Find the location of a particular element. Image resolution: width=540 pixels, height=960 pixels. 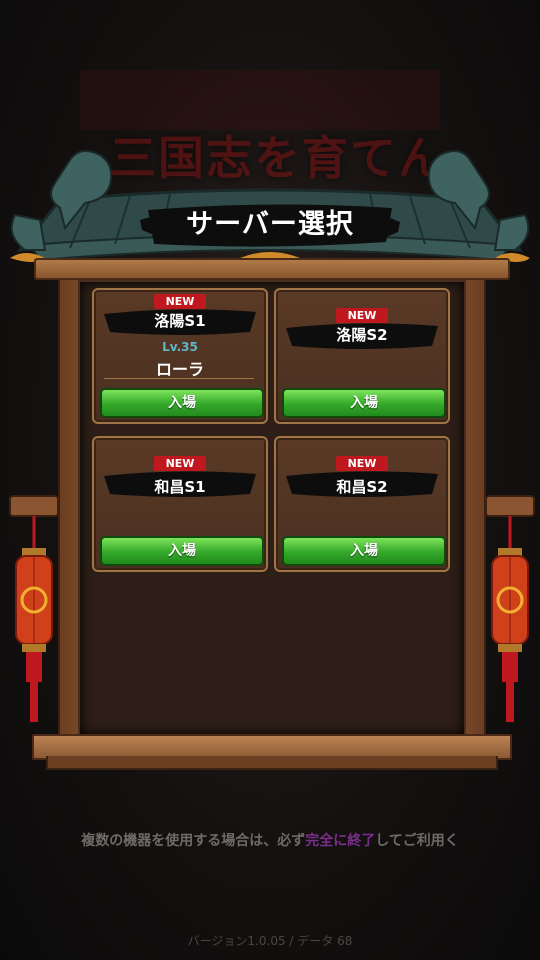

board-bottom-trim is located at coordinates (272, 763).